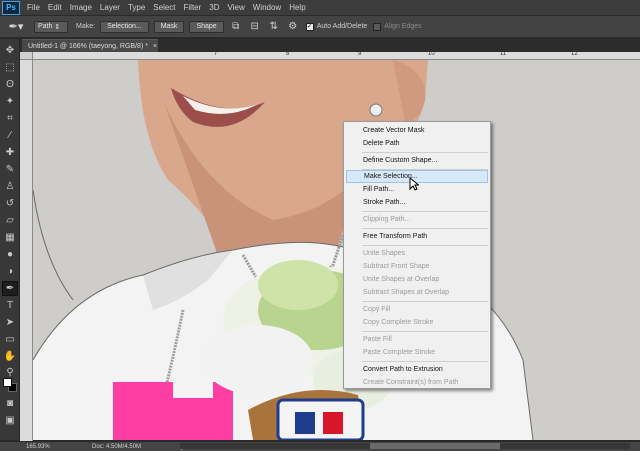 The image size is (640, 451). Describe the element at coordinates (360, 54) in the screenshot. I see `ruler-label: 9` at that location.